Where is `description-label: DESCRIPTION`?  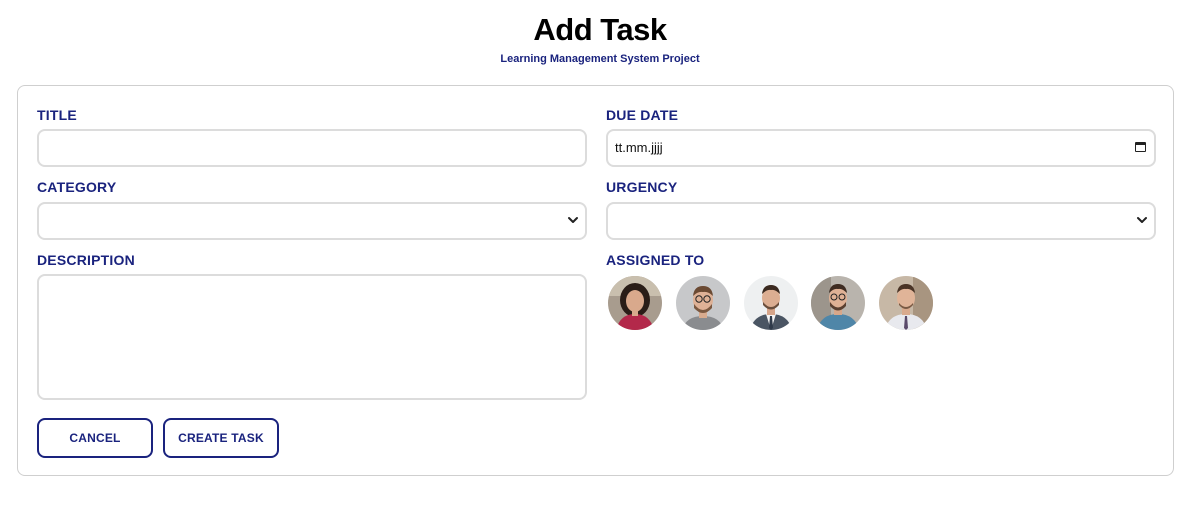
description-label: DESCRIPTION is located at coordinates (86, 260).